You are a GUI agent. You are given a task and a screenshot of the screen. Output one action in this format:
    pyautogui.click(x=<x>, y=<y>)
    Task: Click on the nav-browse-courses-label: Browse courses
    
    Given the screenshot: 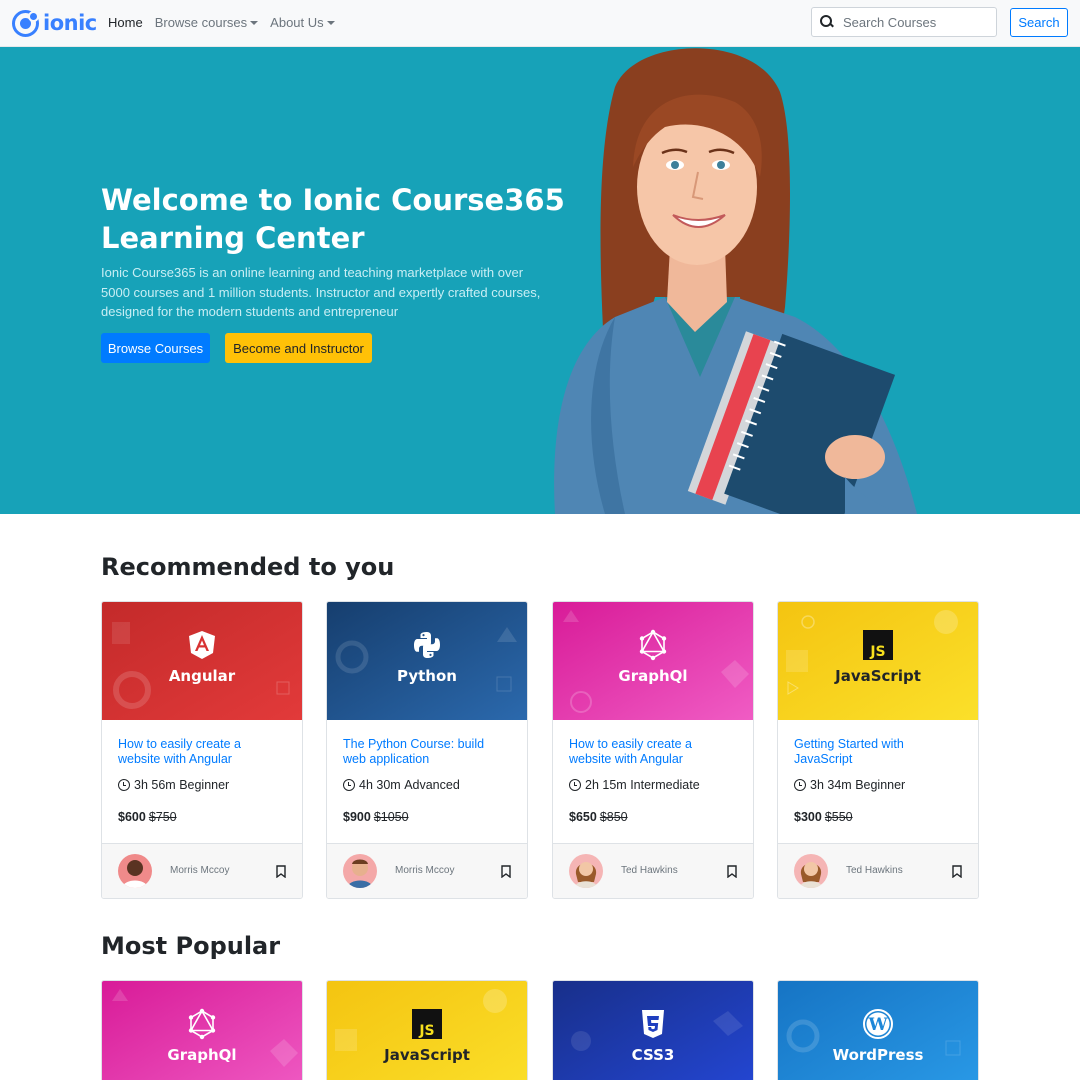 What is the action you would take?
    pyautogui.click(x=201, y=22)
    